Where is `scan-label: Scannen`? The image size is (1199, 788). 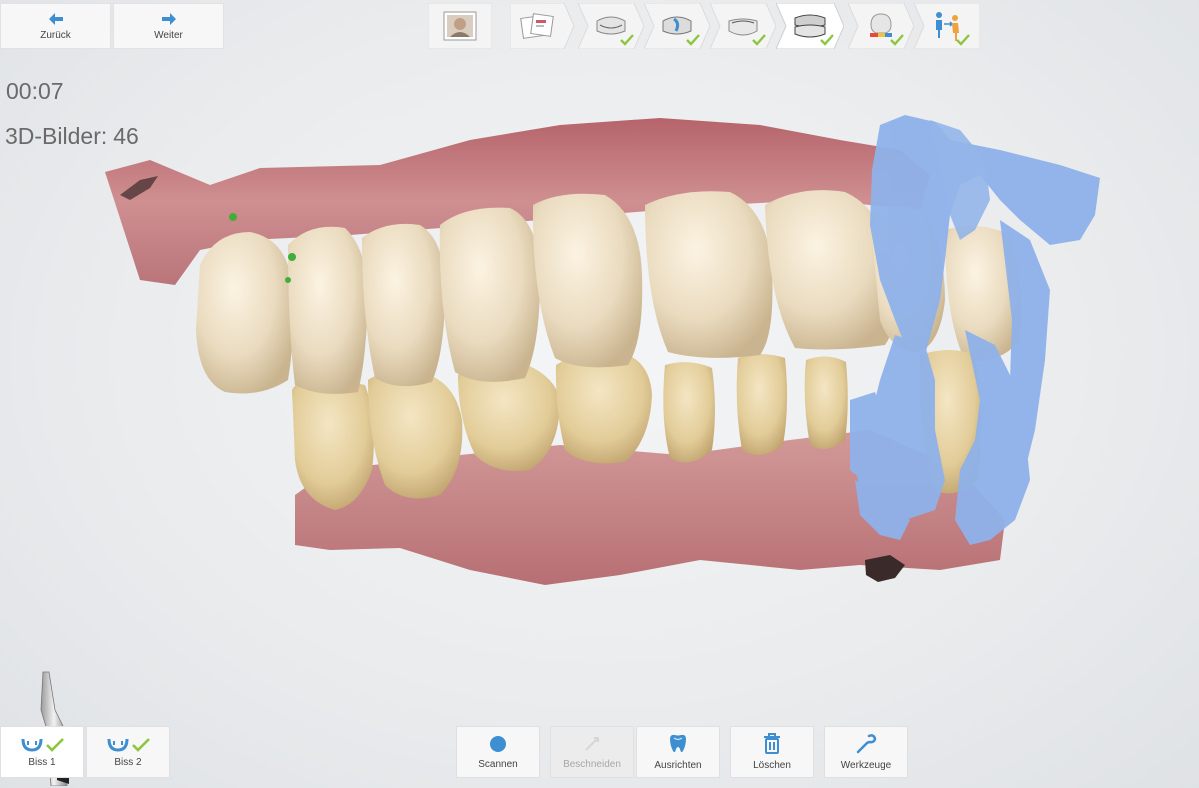 scan-label: Scannen is located at coordinates (498, 764).